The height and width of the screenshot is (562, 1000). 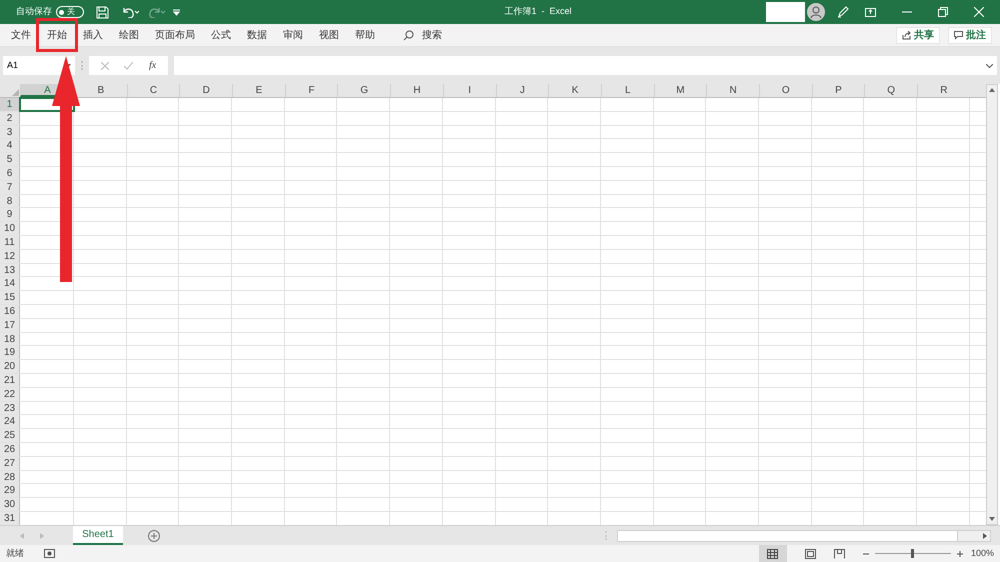 I want to click on column-header: F, so click(x=311, y=90).